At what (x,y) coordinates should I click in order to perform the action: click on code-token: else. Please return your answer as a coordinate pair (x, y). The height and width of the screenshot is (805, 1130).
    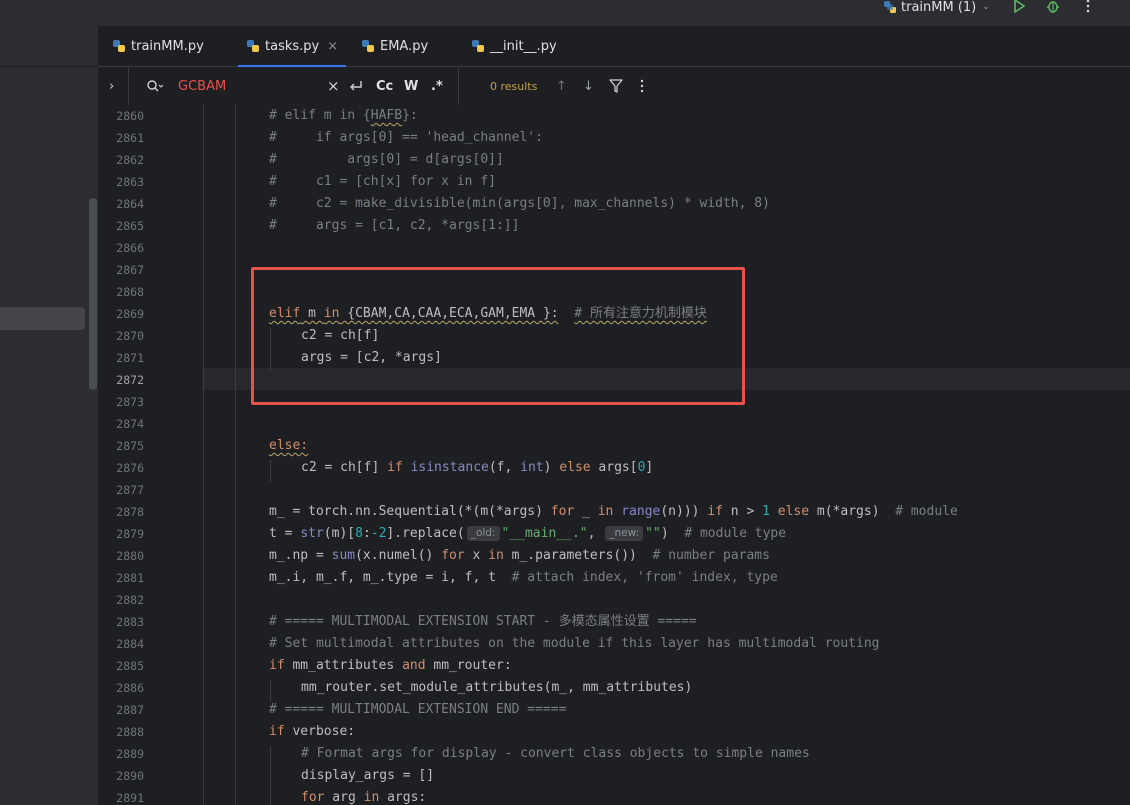
    Looking at the image, I should click on (575, 467).